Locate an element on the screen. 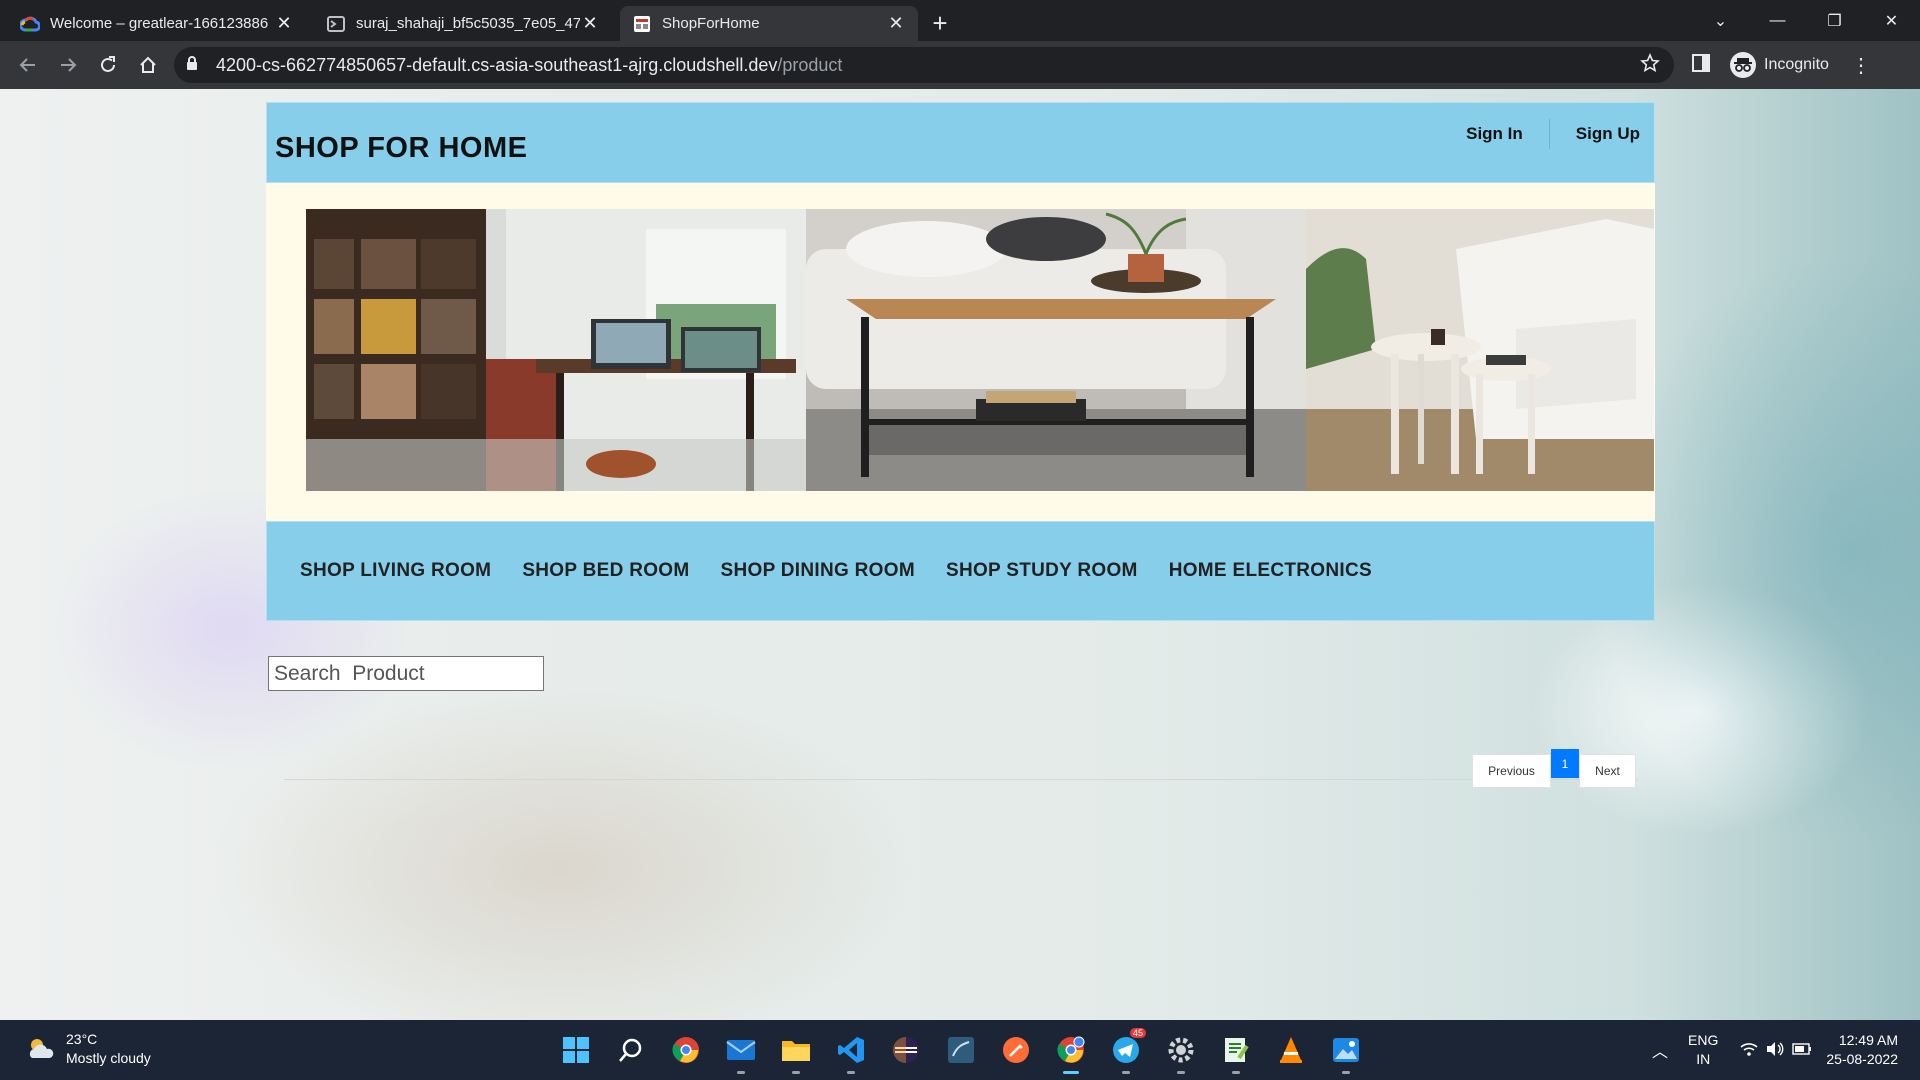 The image size is (1920, 1080). auth-links: Sign In Sign Up is located at coordinates (1540, 133).